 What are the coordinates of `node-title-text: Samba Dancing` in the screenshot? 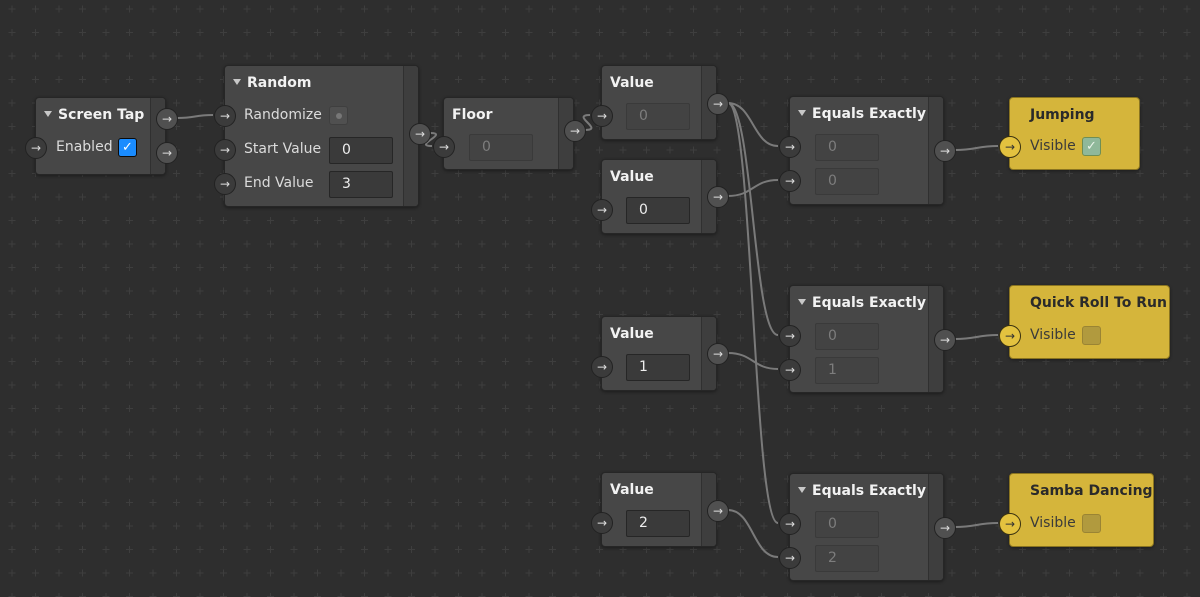 It's located at (1091, 491).